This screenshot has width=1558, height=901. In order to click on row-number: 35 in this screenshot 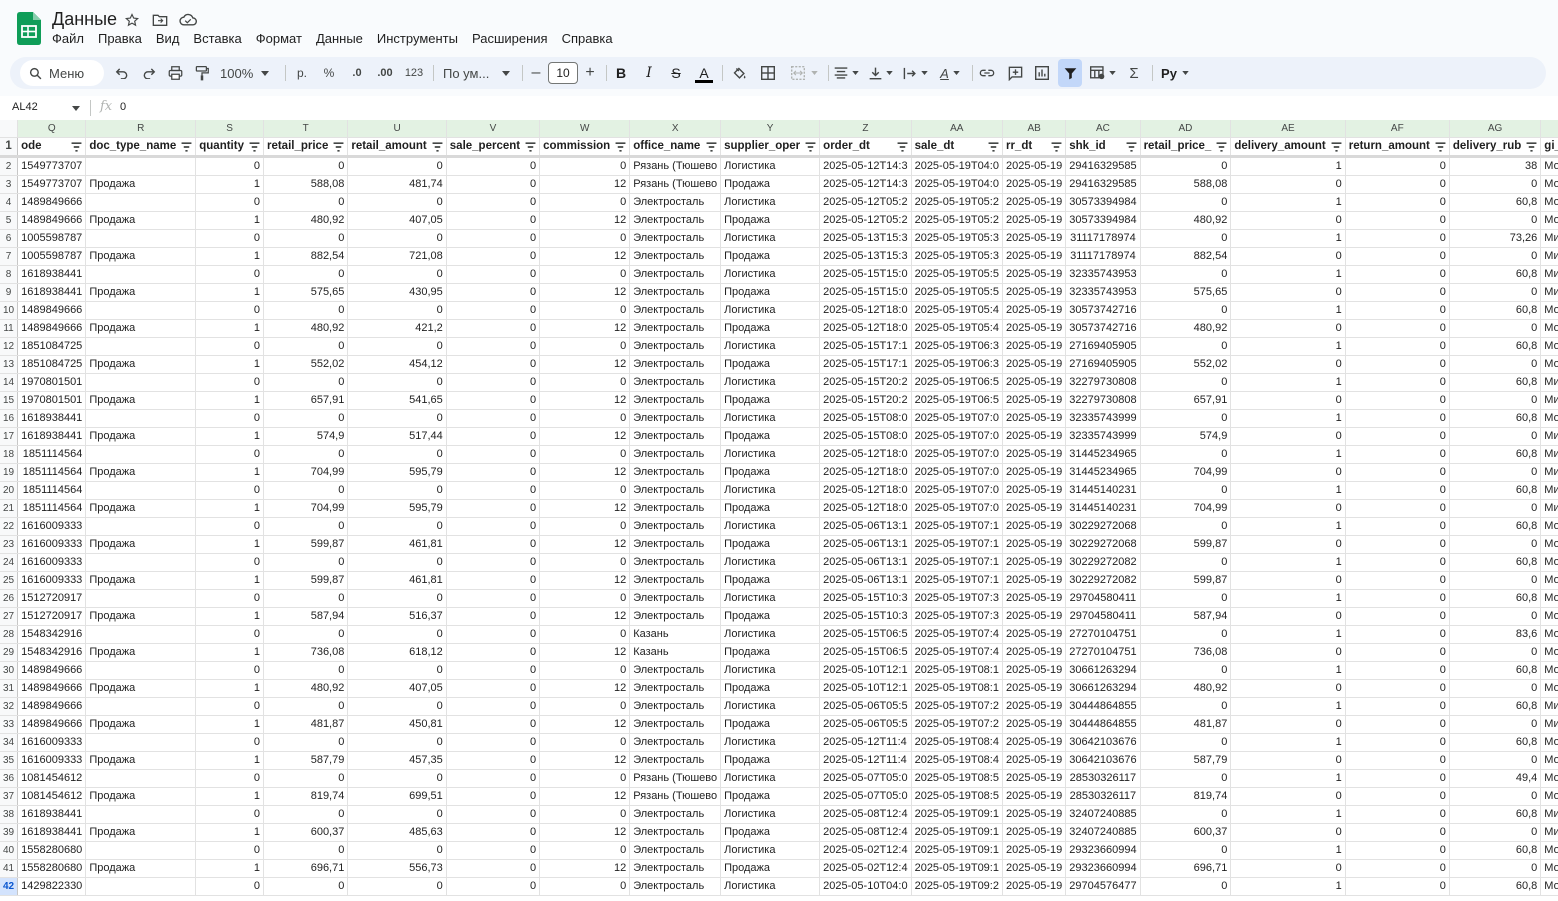, I will do `click(9, 760)`.